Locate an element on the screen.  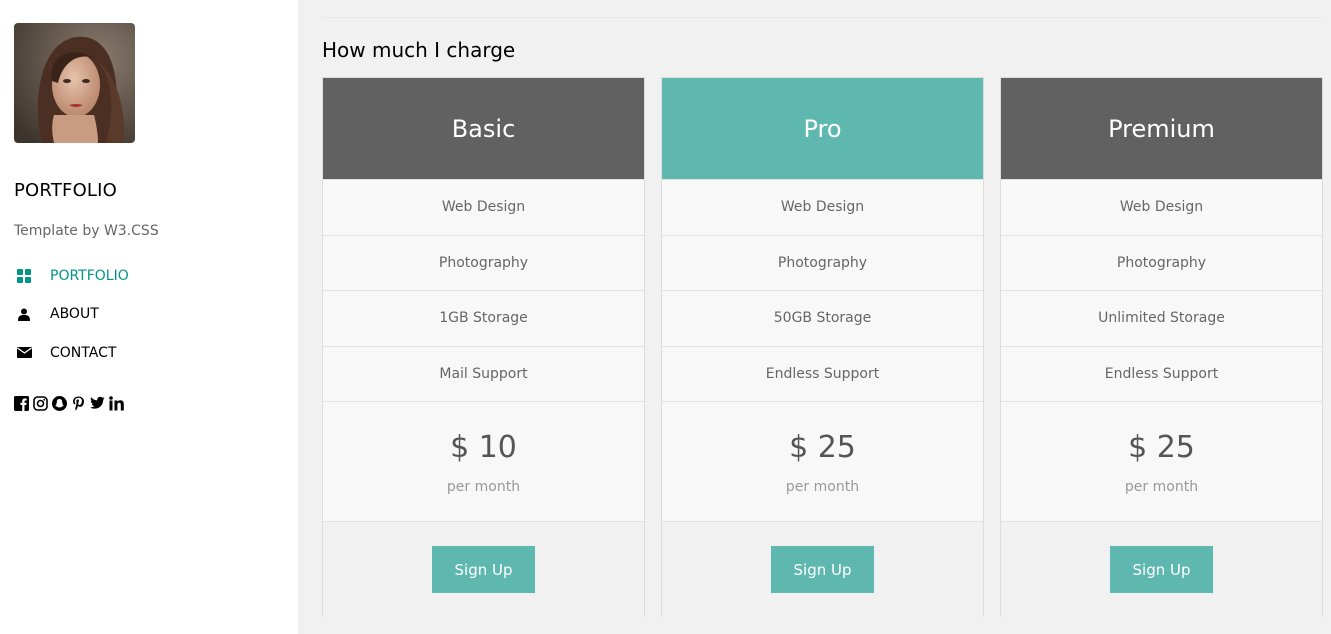
brand-title: PORTFOLIO is located at coordinates (66, 190).